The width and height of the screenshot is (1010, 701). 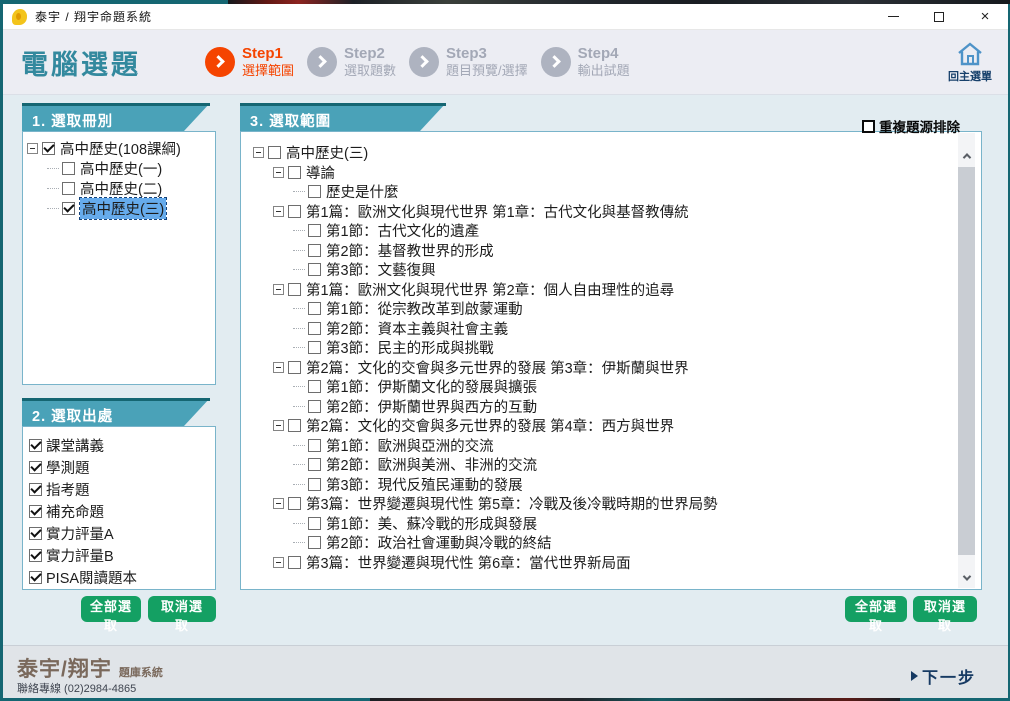 I want to click on scope-tree-label: 第3篇：世界變遷與現代性 第5章：冷戰及後冷戰時期的世界局勢, so click(x=512, y=503).